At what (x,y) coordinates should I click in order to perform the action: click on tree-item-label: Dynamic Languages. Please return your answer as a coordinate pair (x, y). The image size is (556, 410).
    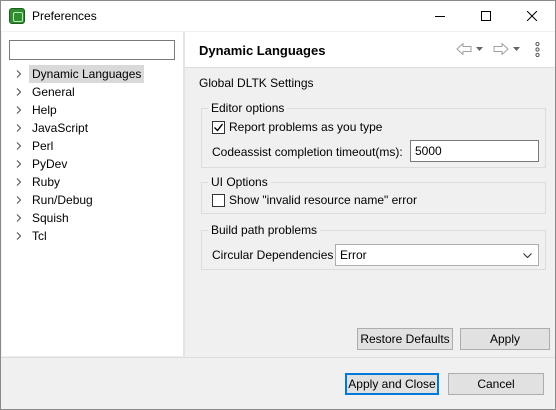
    Looking at the image, I should click on (87, 74).